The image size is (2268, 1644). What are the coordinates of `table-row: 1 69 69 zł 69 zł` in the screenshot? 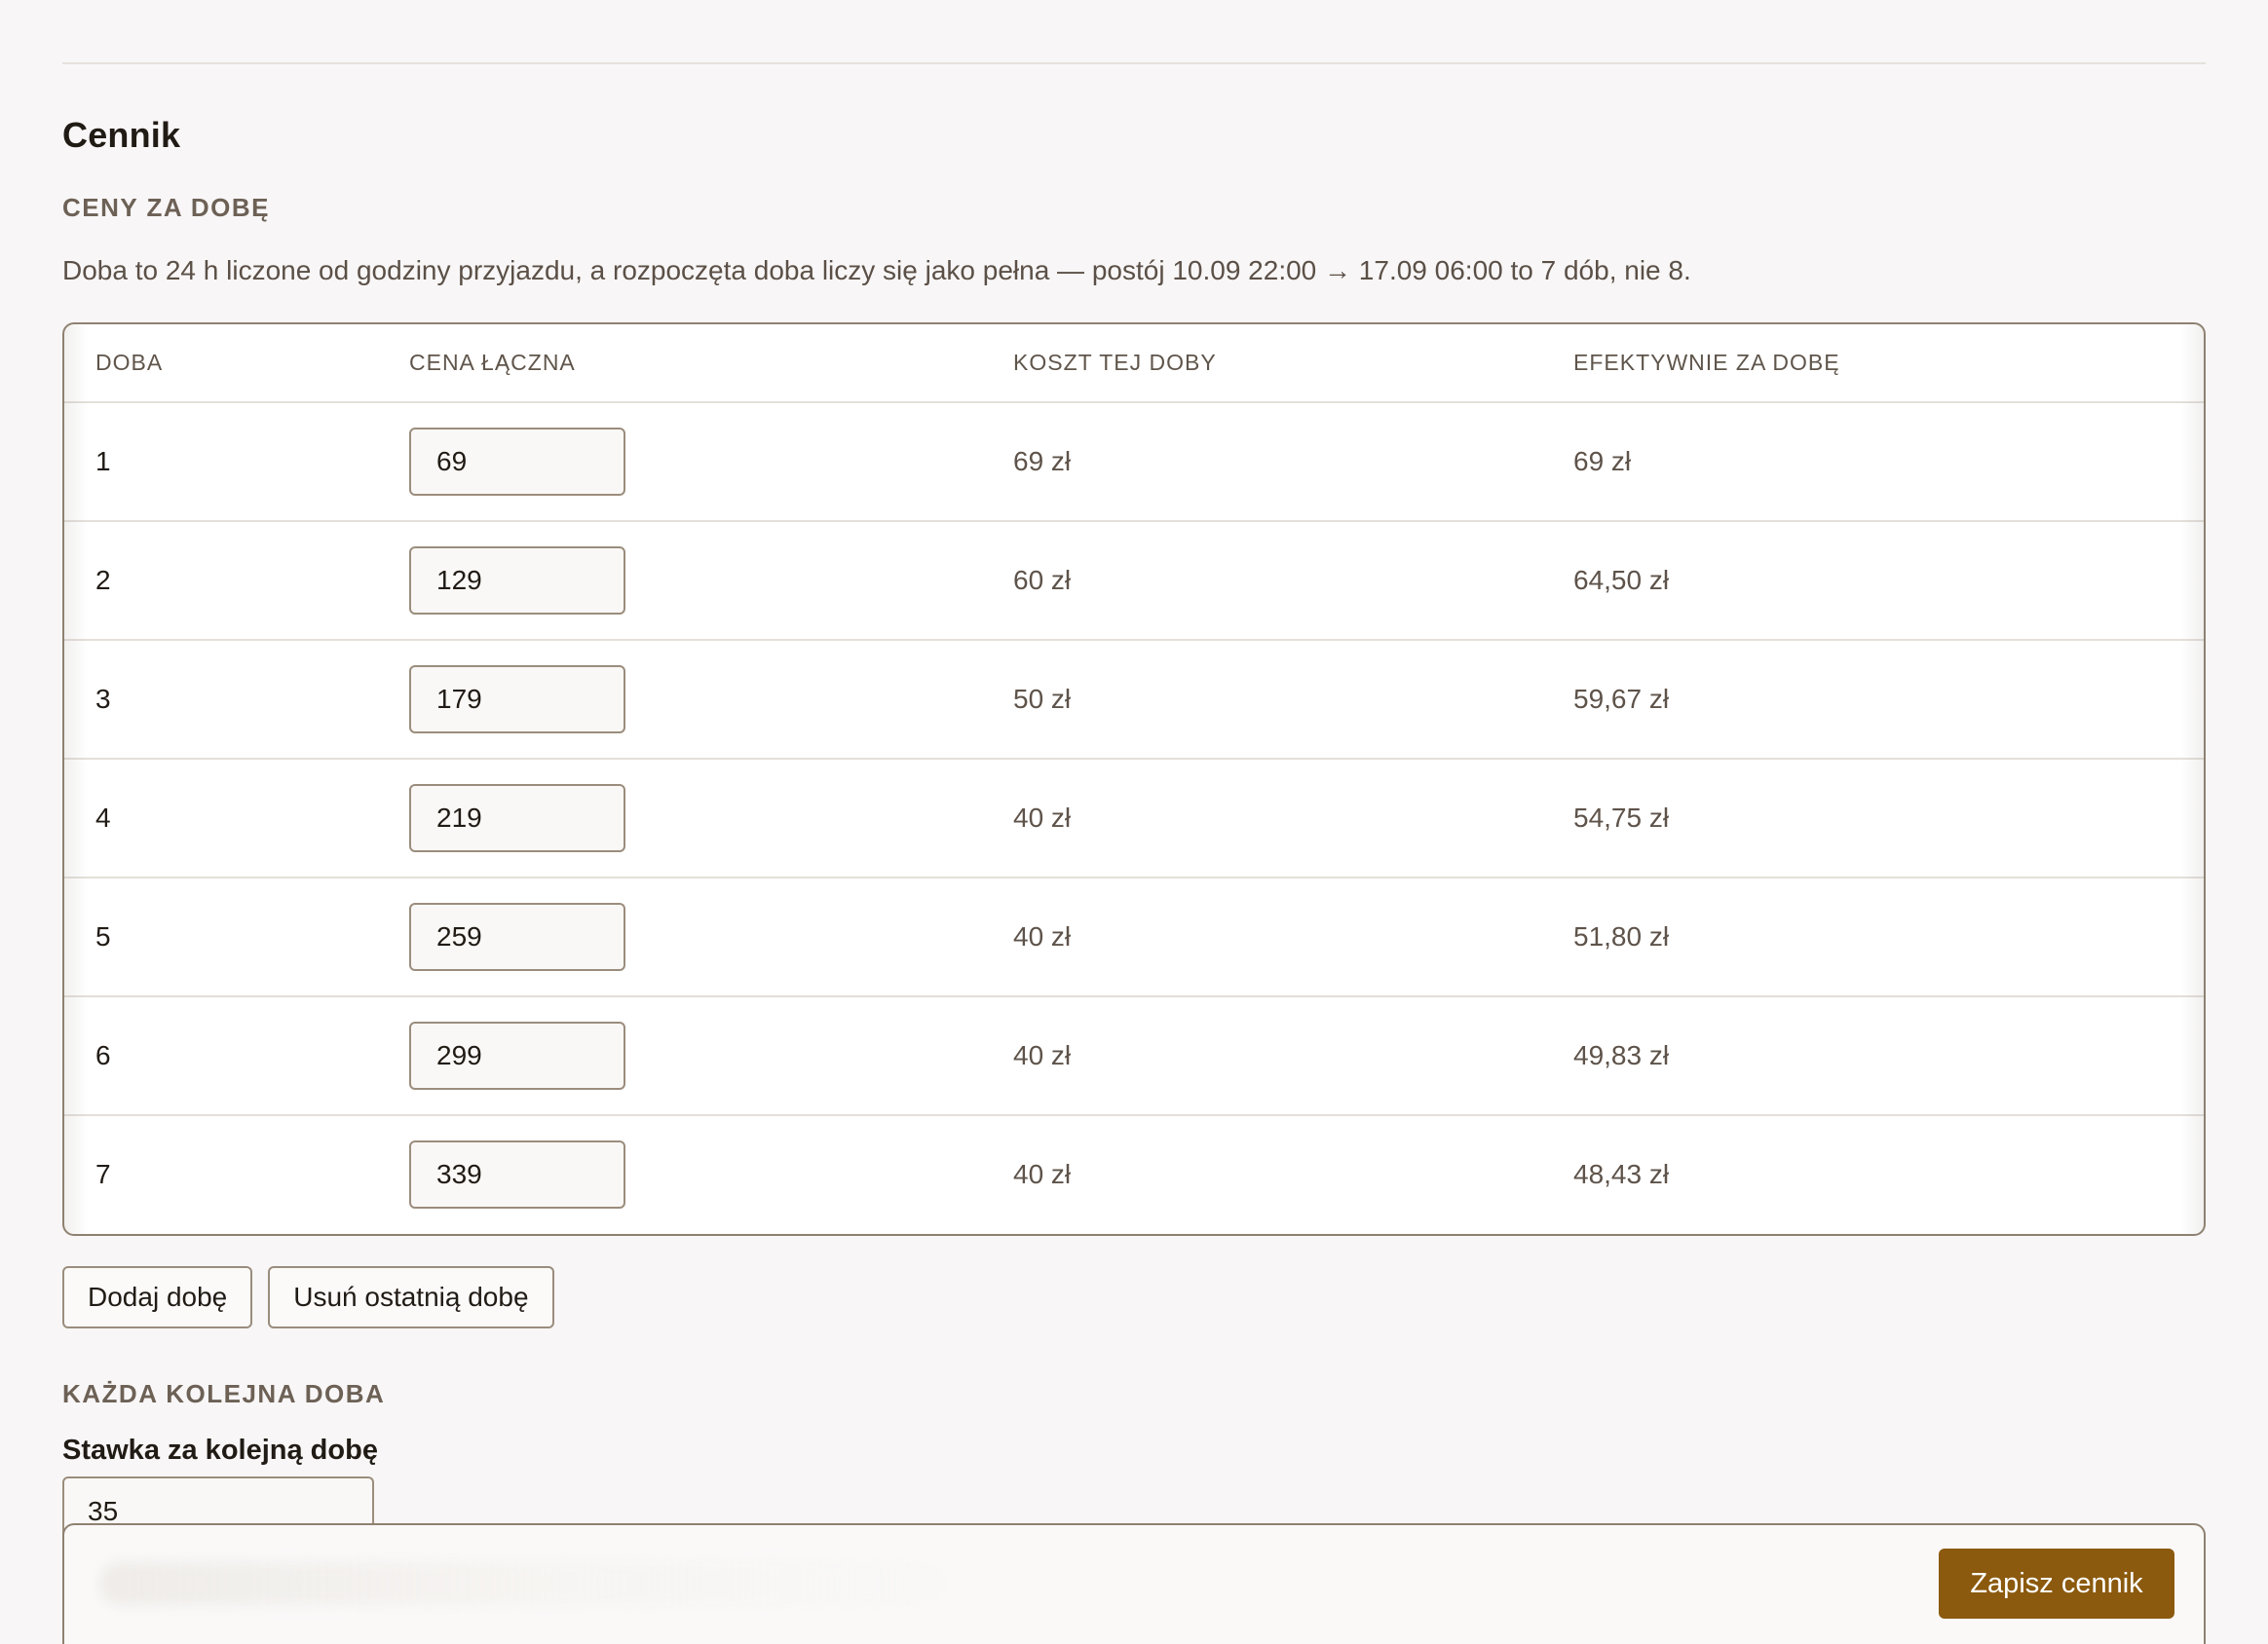 It's located at (1134, 462).